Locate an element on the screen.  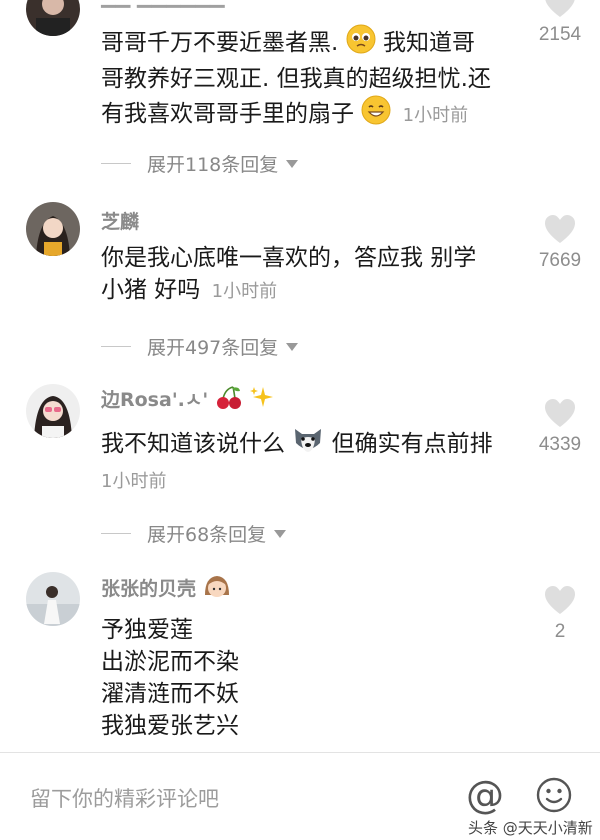
like-button: 7669 is located at coordinates (560, 243).